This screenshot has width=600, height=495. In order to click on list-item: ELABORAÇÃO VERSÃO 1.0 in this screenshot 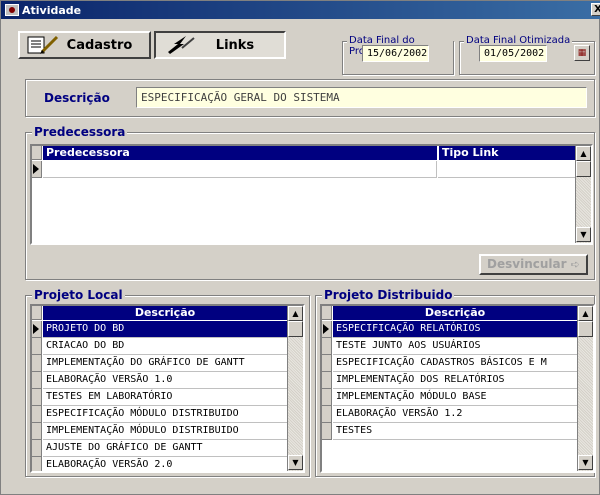, I will do `click(165, 380)`.